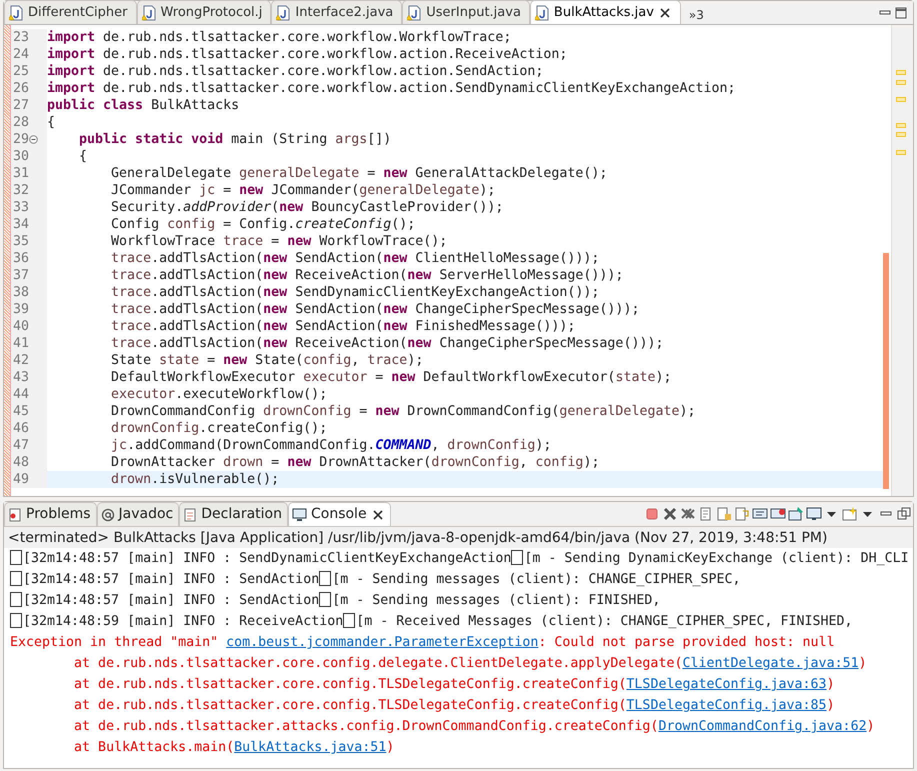 Image resolution: width=917 pixels, height=771 pixels. What do you see at coordinates (303, 190) in the screenshot?
I see `code-line: JCommander jc = new JCommander(generalDelegate);` at bounding box center [303, 190].